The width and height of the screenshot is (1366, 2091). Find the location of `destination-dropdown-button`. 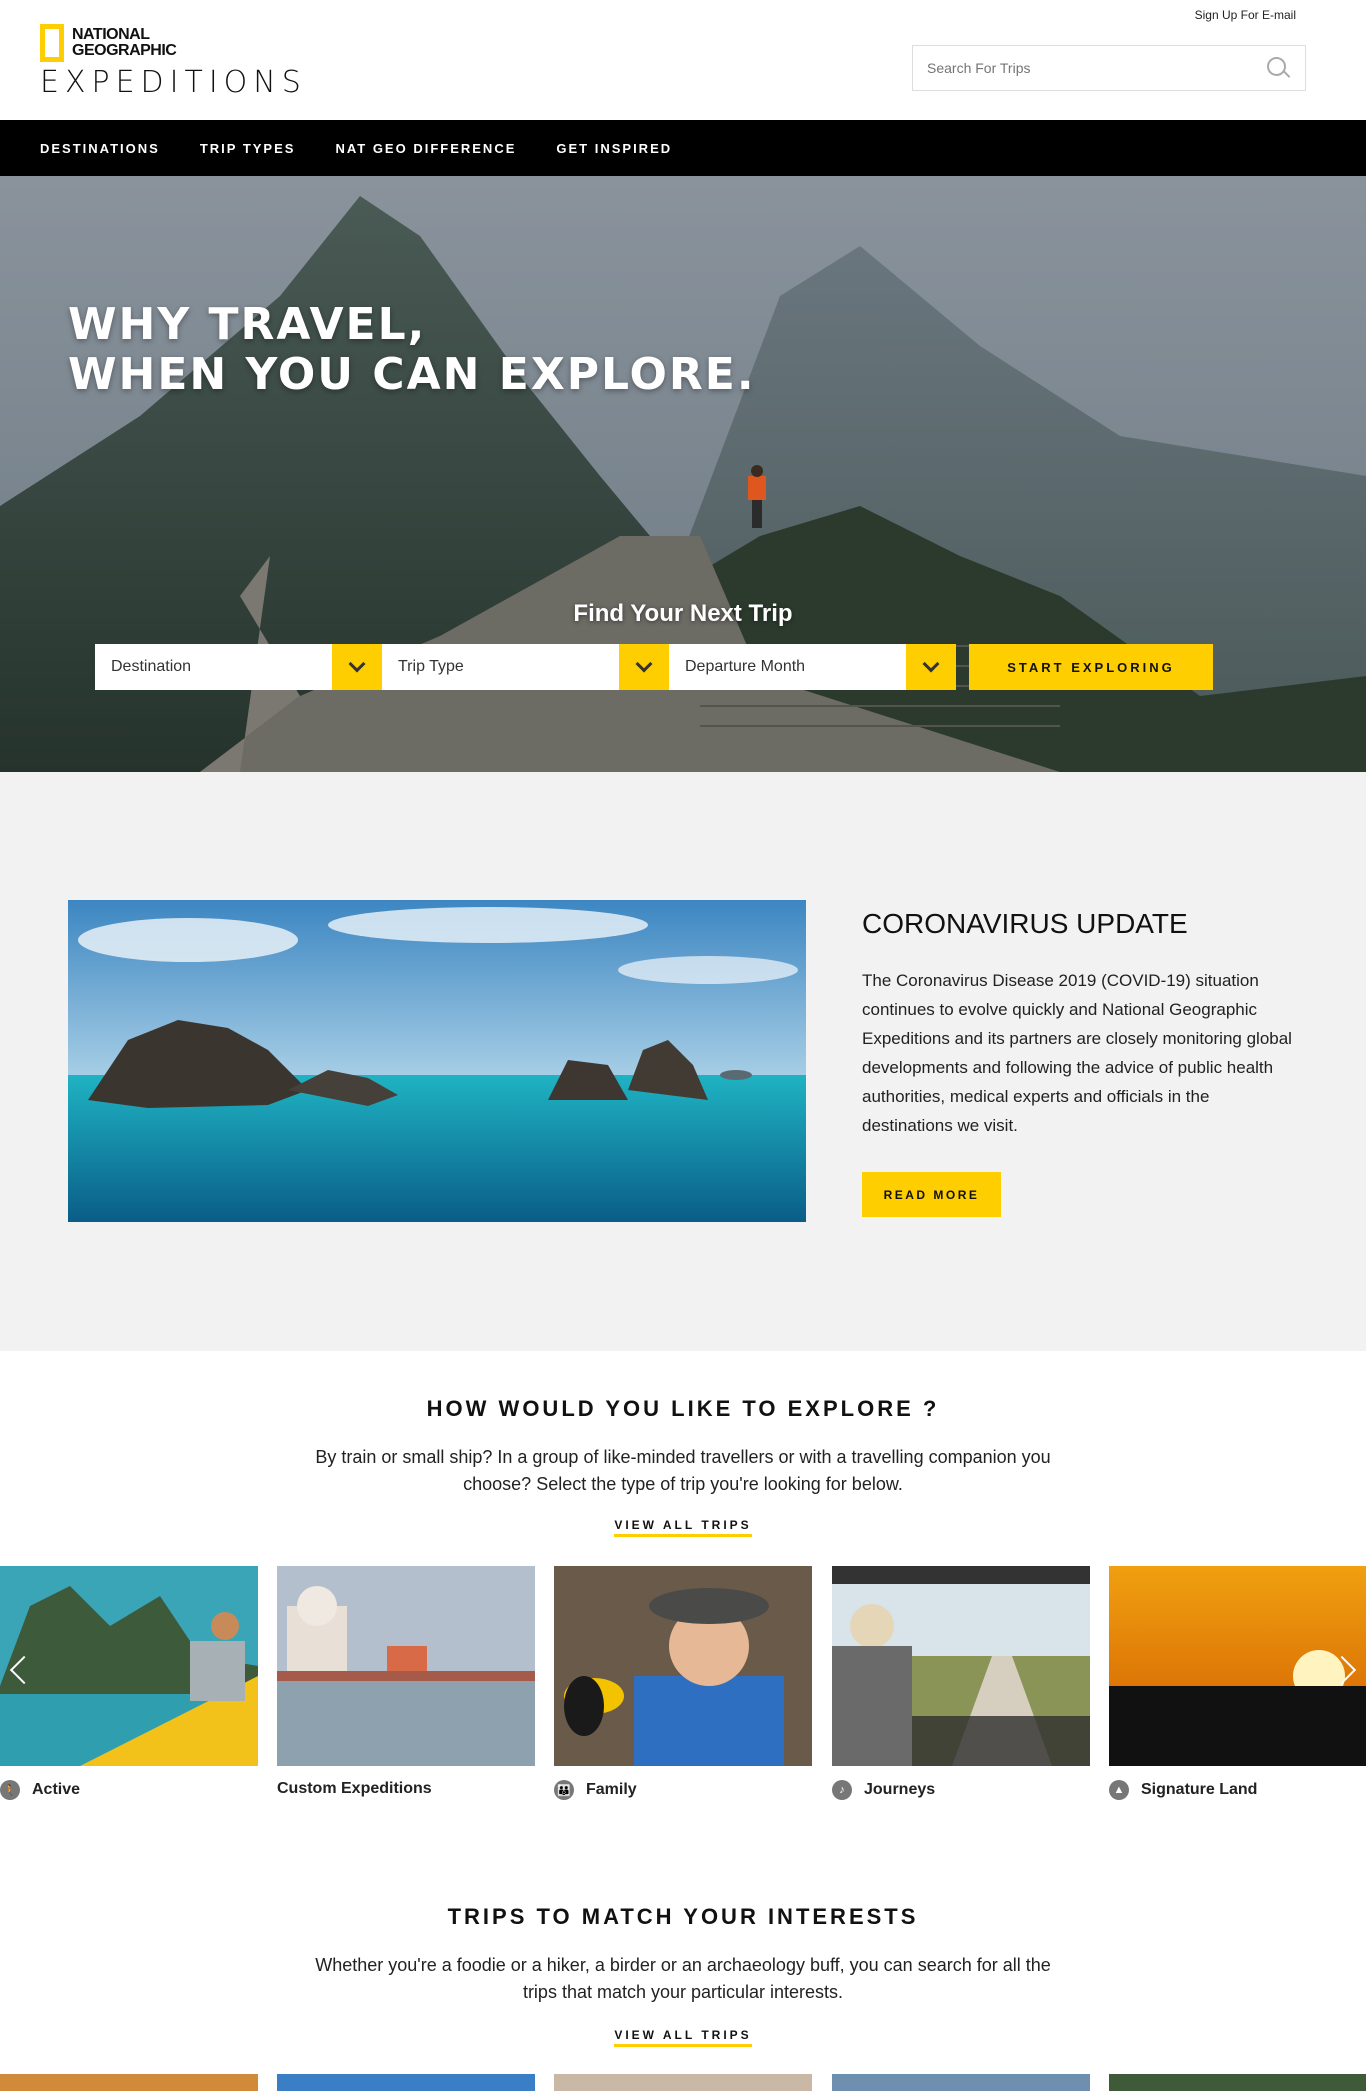

destination-dropdown-button is located at coordinates (357, 667).